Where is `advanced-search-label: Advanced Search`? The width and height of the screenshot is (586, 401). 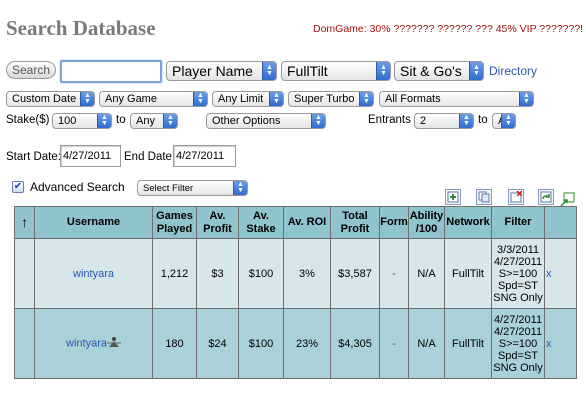 advanced-search-label: Advanced Search is located at coordinates (77, 187).